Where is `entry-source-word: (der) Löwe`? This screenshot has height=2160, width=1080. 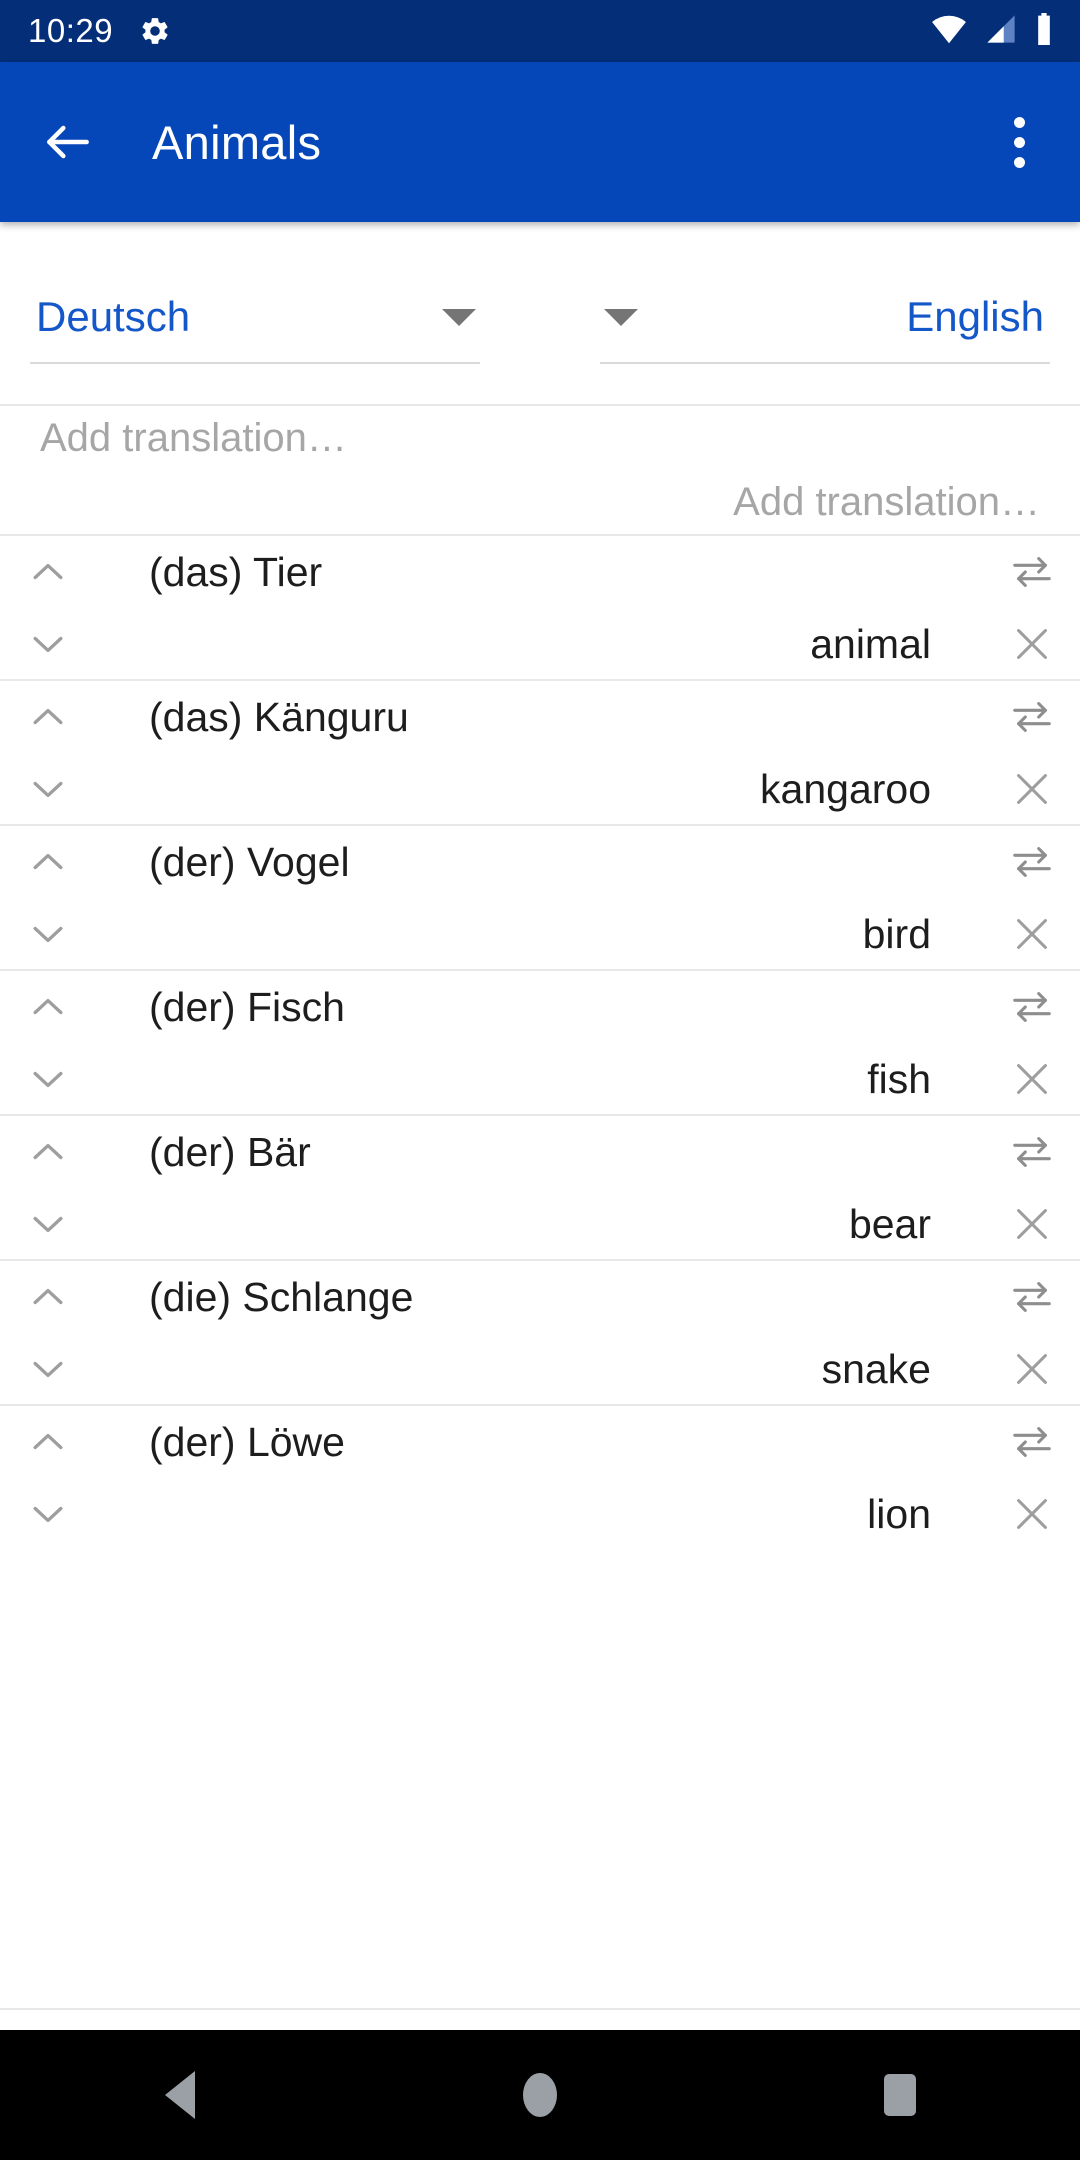
entry-source-word: (der) Löwe is located at coordinates (540, 1442).